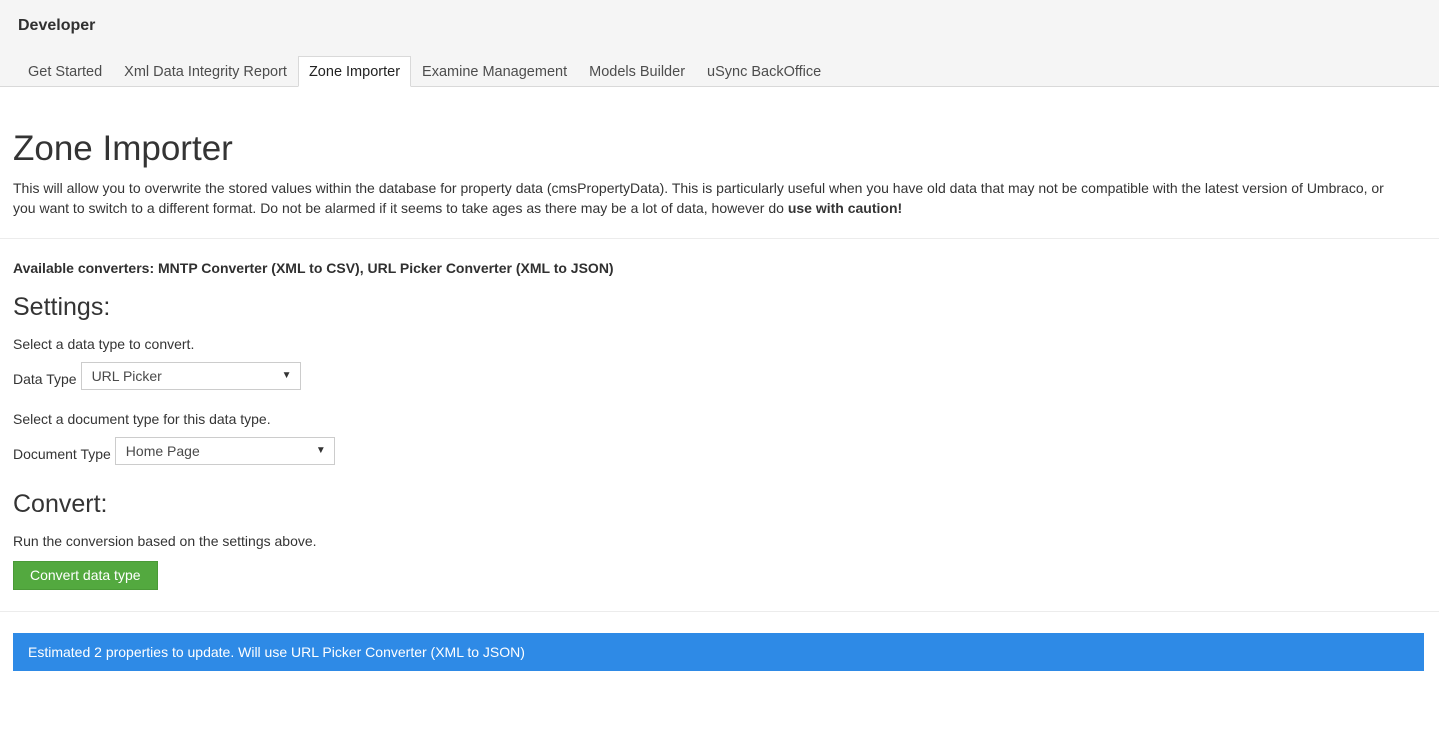 The image size is (1439, 745). I want to click on settings-heading: Settings:, so click(62, 307).